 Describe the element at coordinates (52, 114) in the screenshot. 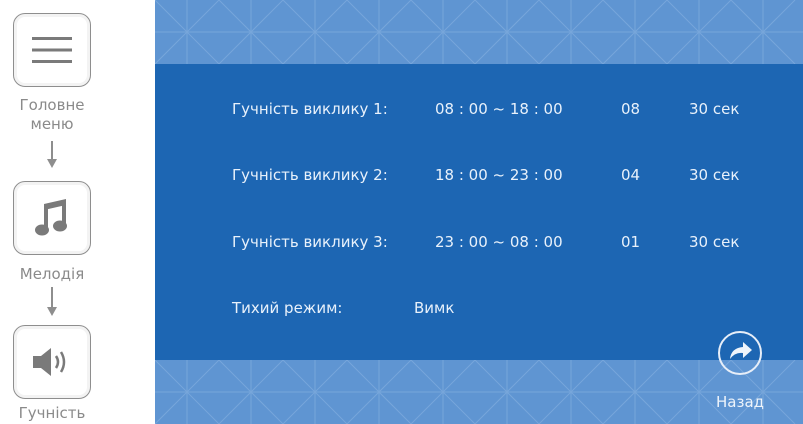

I see `main-menu-label: Головне меню` at that location.